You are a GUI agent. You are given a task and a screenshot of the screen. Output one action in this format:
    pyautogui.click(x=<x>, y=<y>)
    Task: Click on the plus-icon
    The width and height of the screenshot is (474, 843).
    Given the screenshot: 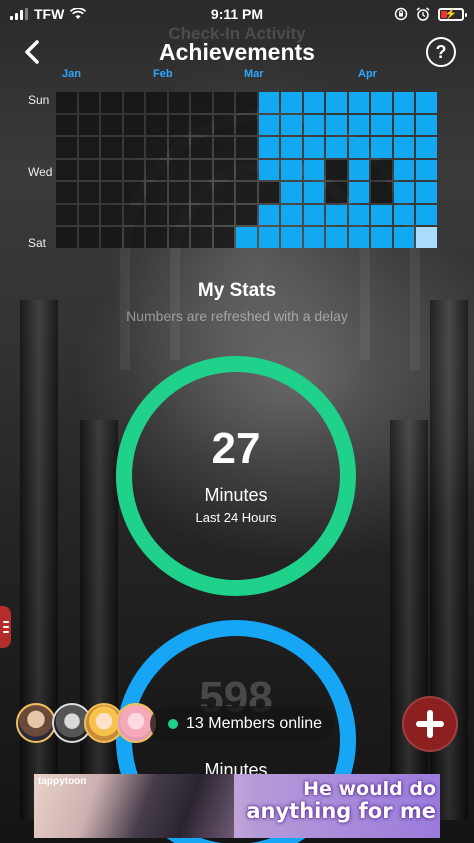 What is the action you would take?
    pyautogui.click(x=430, y=724)
    